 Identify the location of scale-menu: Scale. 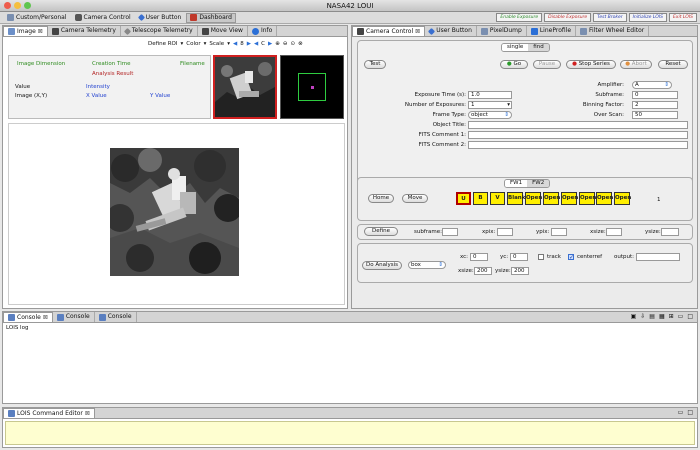
(216, 44).